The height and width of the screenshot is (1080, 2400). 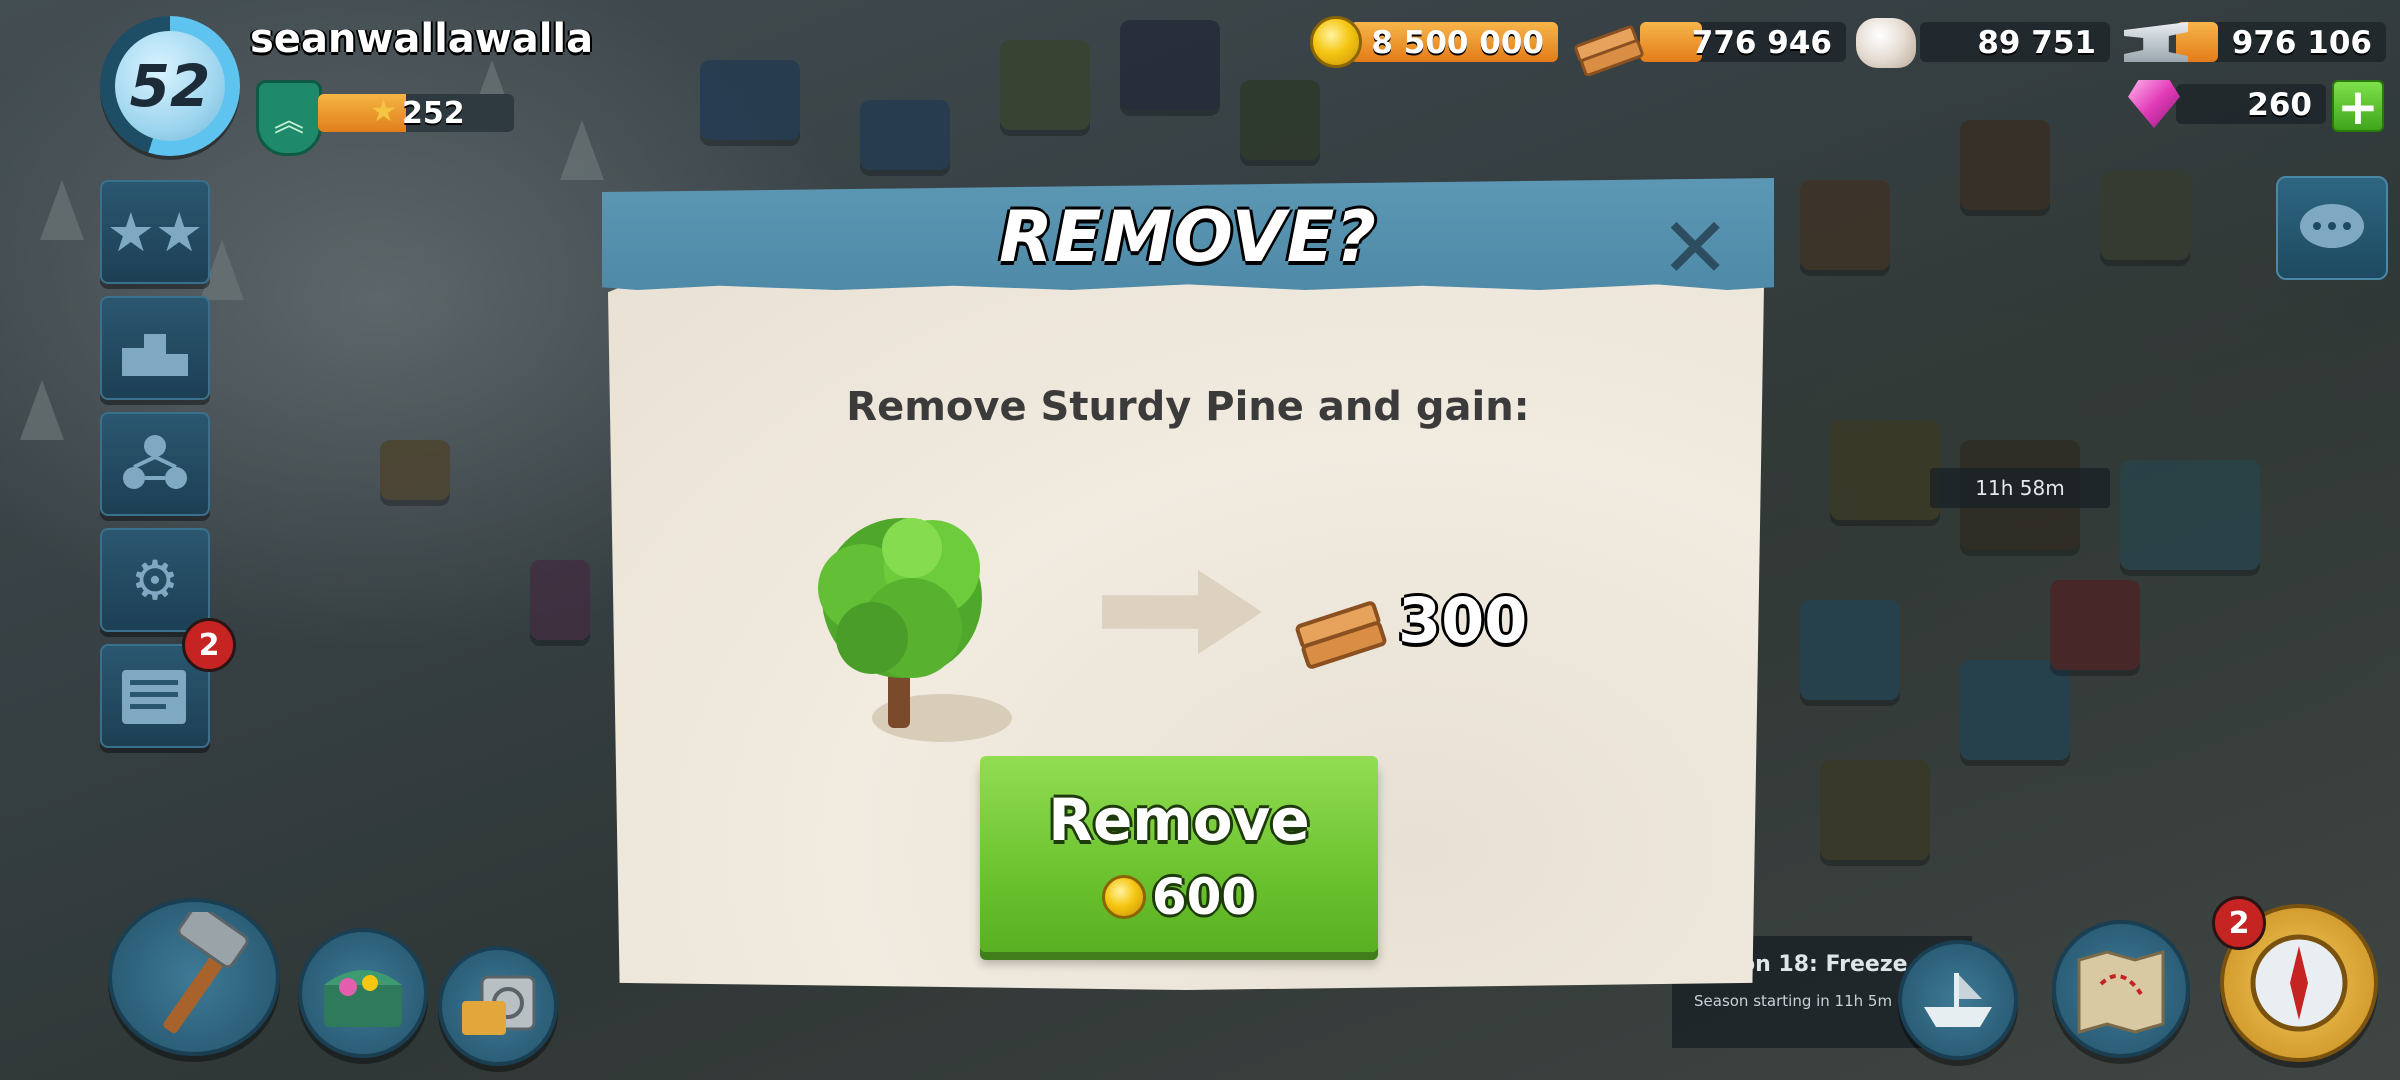 What do you see at coordinates (2279, 105) in the screenshot?
I see `diamonds-amount: 260` at bounding box center [2279, 105].